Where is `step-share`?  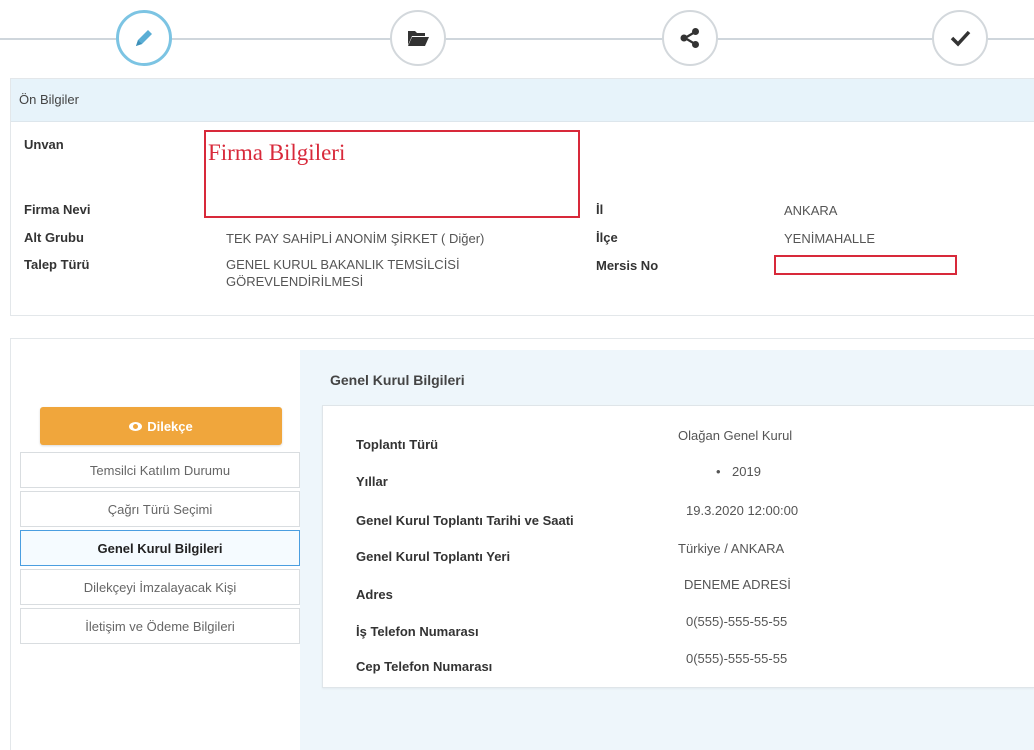
step-share is located at coordinates (690, 38).